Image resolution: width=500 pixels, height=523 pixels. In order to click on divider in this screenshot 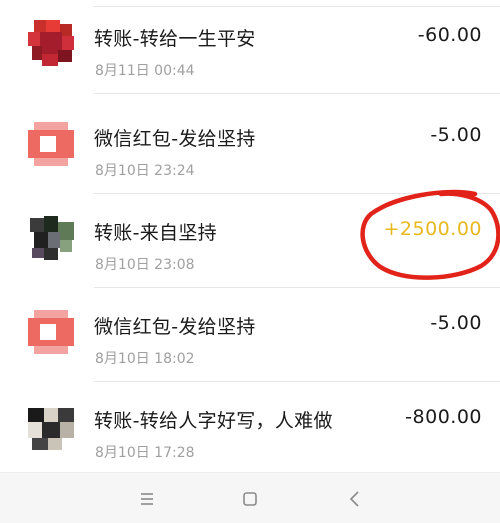, I will do `click(297, 93)`.